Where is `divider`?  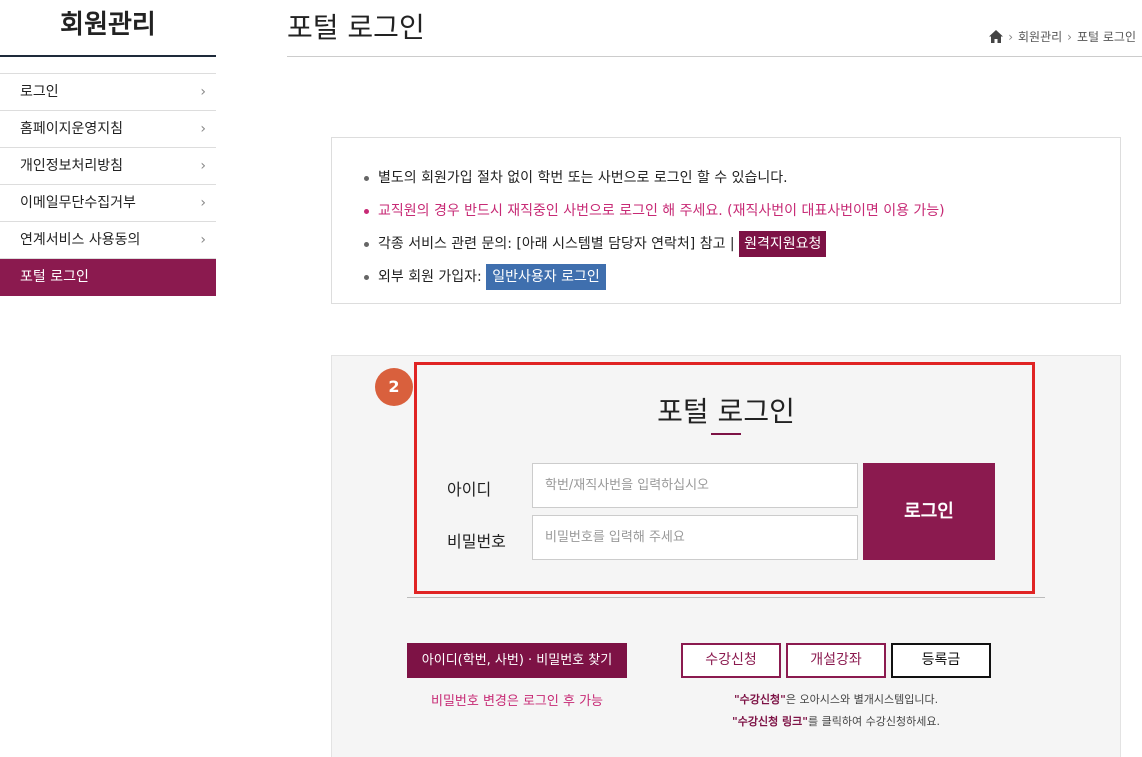 divider is located at coordinates (726, 597).